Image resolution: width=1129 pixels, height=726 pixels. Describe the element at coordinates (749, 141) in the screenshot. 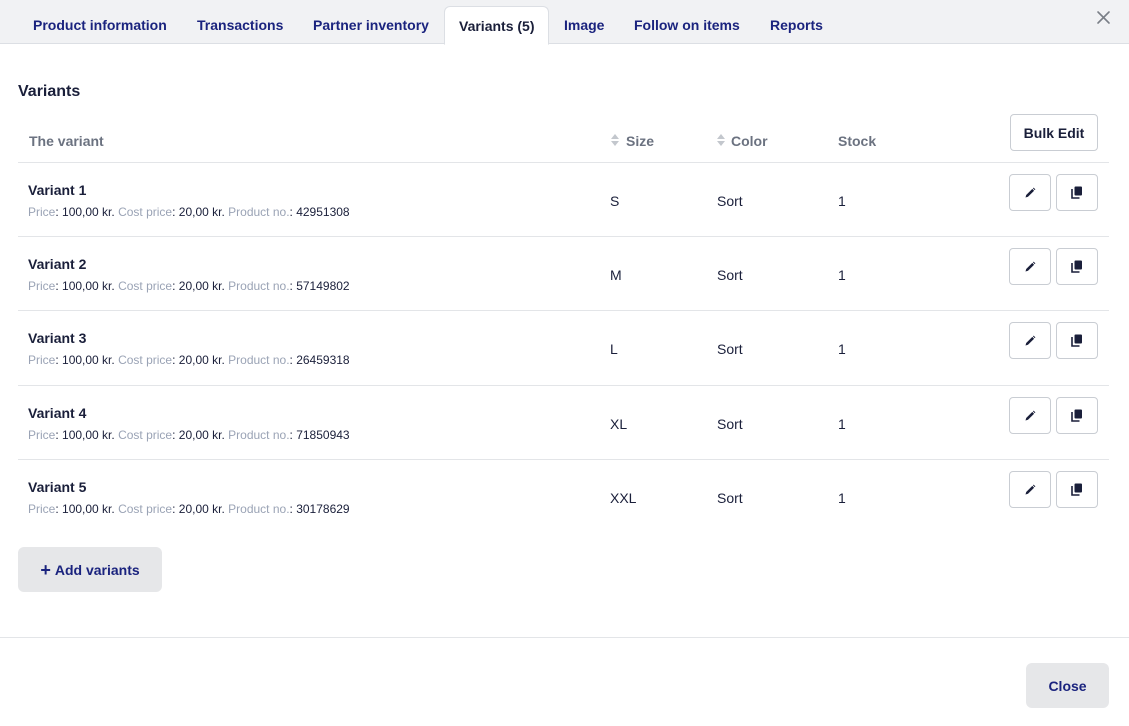

I see `column-header-color: Color` at that location.